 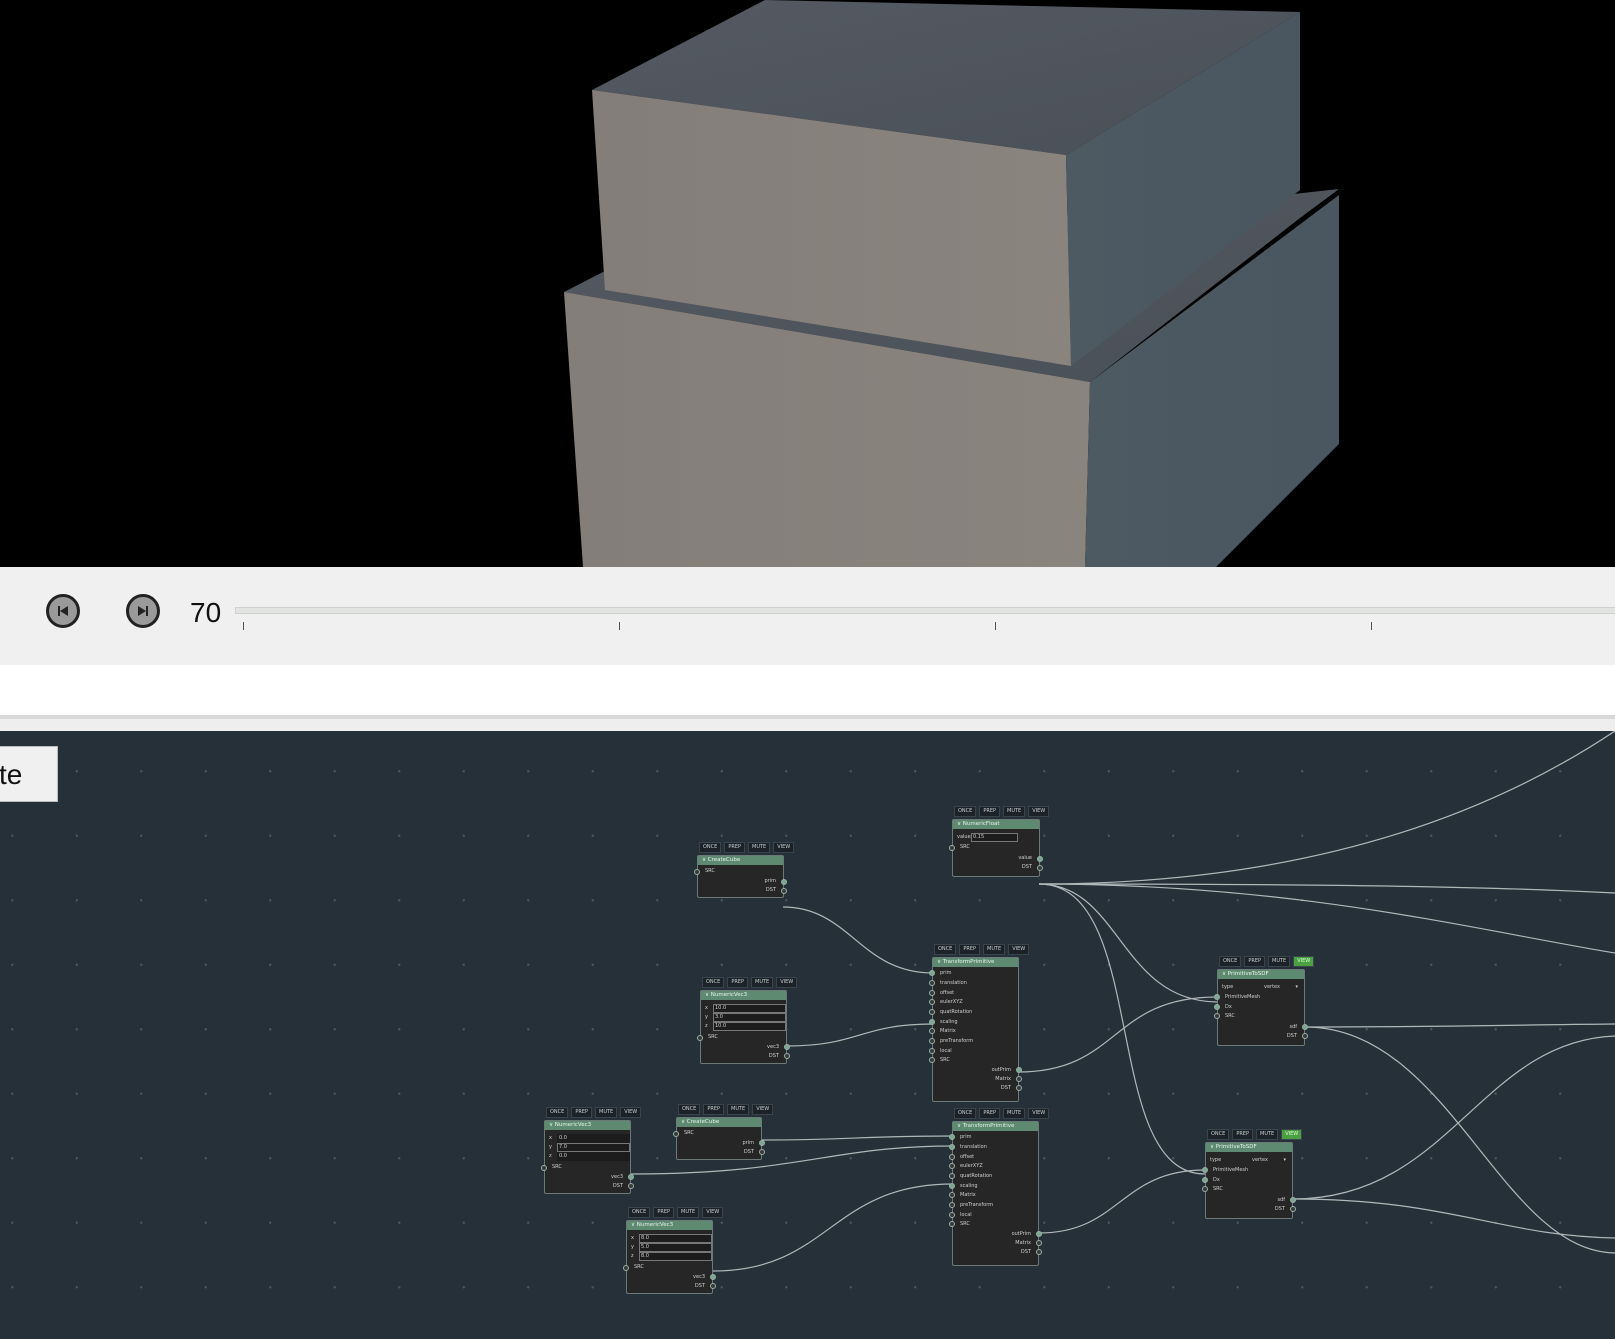 I want to click on y-input: 7.0, so click(x=593, y=1147).